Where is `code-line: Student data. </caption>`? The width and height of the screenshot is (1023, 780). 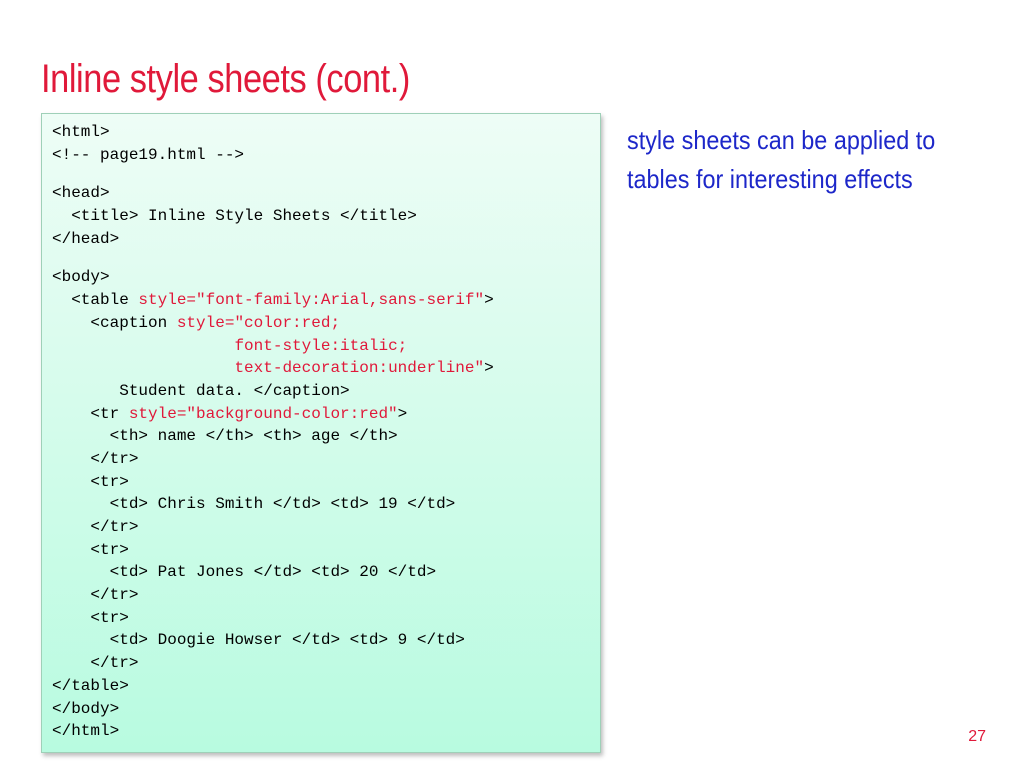
code-line: Student data. </caption> is located at coordinates (326, 391).